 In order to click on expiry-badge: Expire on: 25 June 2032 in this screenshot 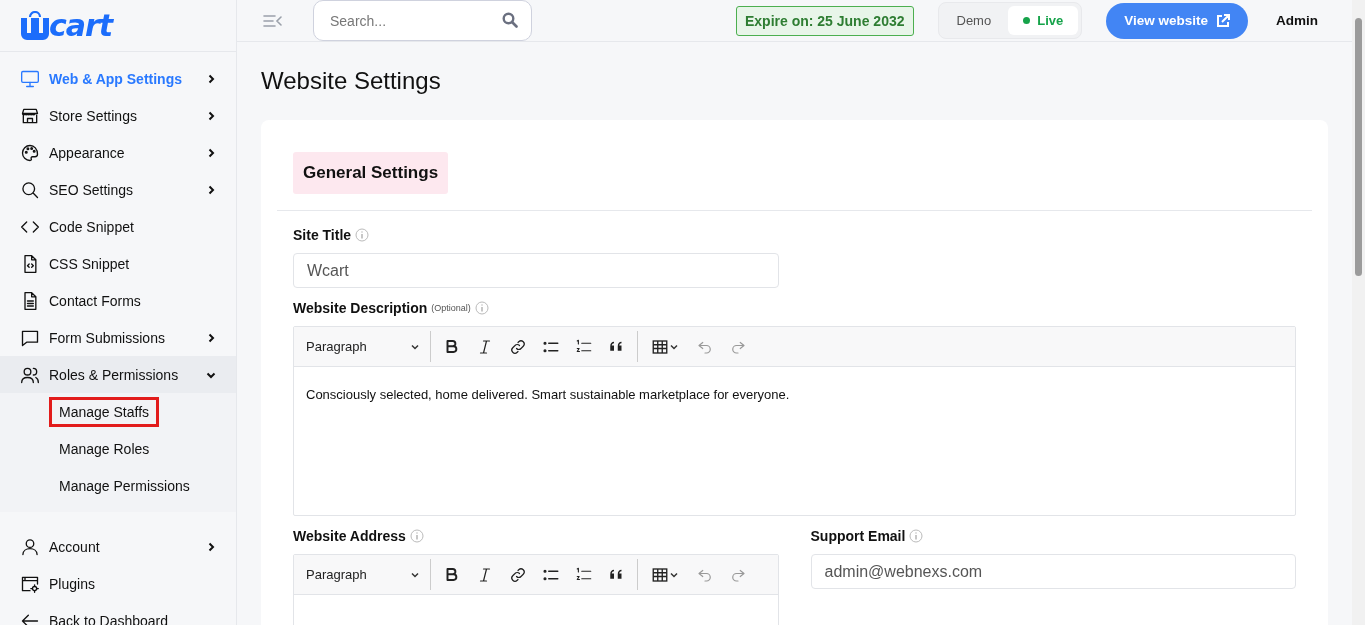, I will do `click(824, 20)`.